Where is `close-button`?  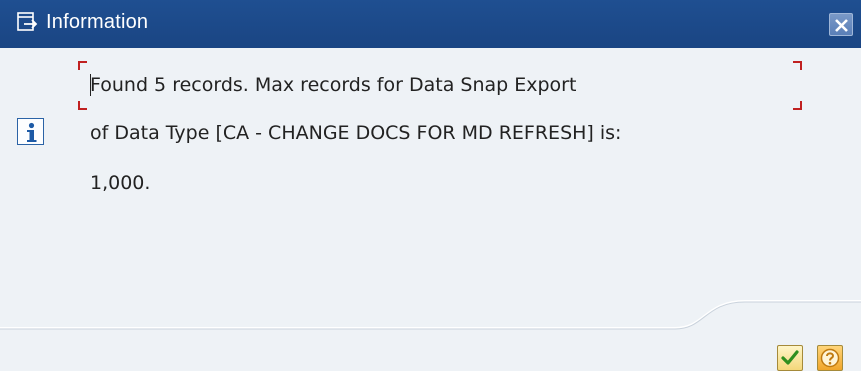 close-button is located at coordinates (841, 24).